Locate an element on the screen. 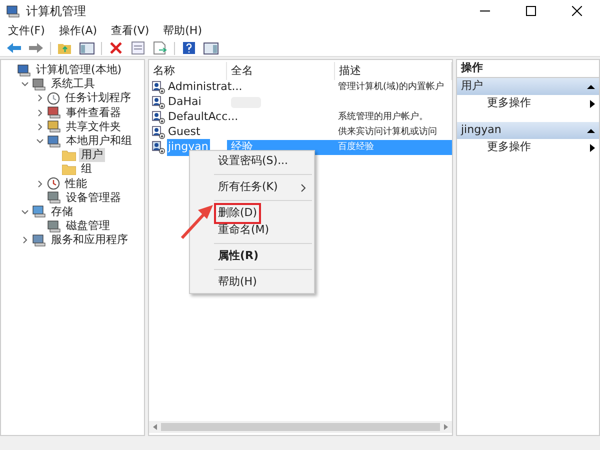 The height and width of the screenshot is (450, 600). context-menu-item: 属性(R) is located at coordinates (238, 256).